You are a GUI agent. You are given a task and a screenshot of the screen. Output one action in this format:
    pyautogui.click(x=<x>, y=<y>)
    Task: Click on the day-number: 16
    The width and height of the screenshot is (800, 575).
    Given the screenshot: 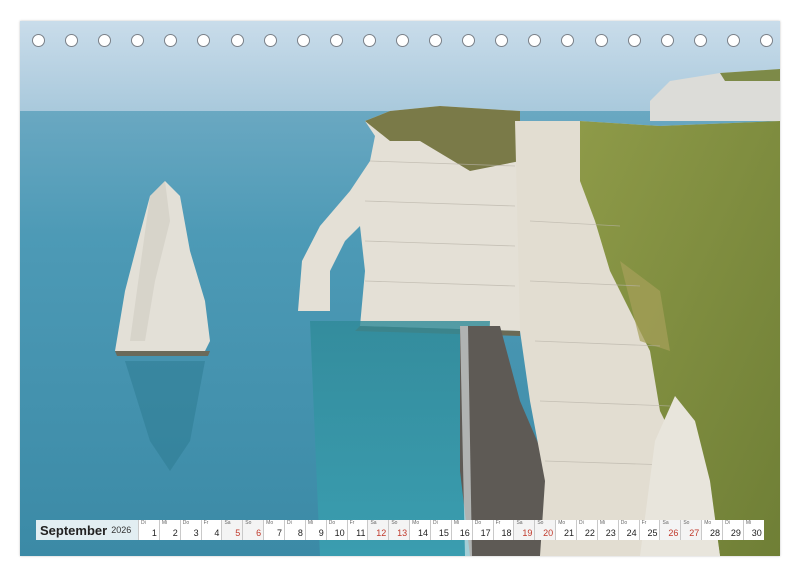 What is the action you would take?
    pyautogui.click(x=464, y=533)
    